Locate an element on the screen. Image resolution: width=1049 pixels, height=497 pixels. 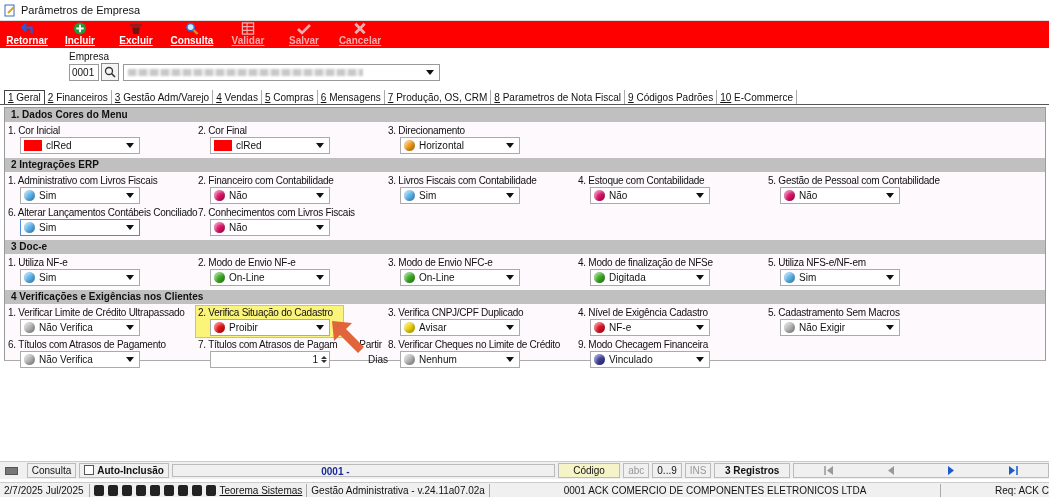
unit-label: Dias is located at coordinates (378, 359).